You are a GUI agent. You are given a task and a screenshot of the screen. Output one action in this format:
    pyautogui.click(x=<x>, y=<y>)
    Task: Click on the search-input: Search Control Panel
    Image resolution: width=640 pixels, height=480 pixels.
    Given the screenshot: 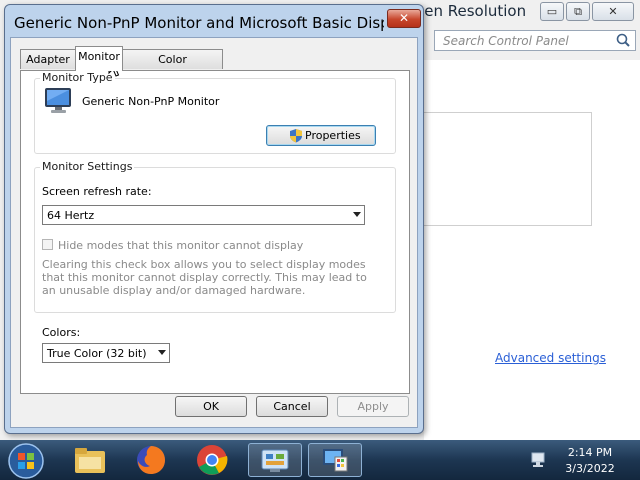 What is the action you would take?
    pyautogui.click(x=535, y=40)
    